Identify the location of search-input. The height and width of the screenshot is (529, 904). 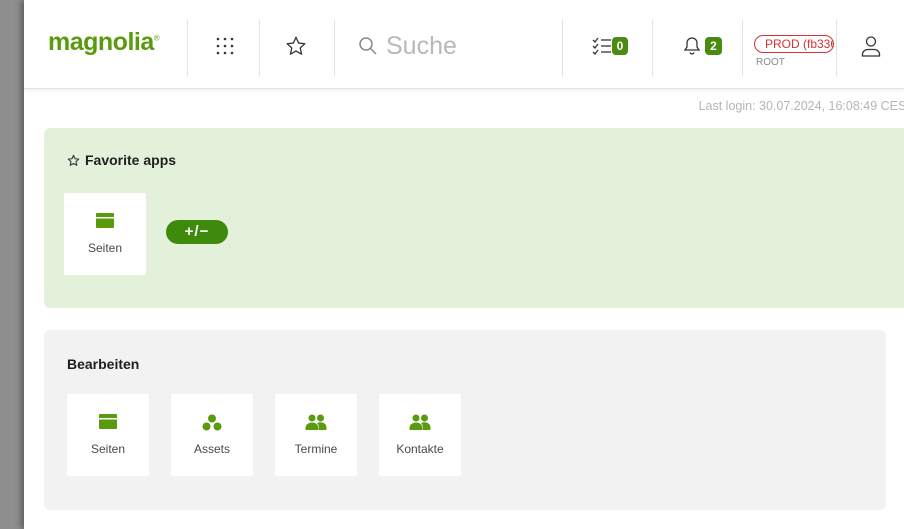
(466, 46).